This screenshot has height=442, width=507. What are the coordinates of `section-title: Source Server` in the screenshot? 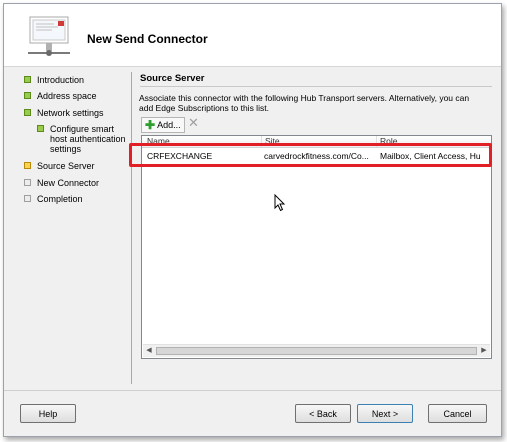 It's located at (172, 78).